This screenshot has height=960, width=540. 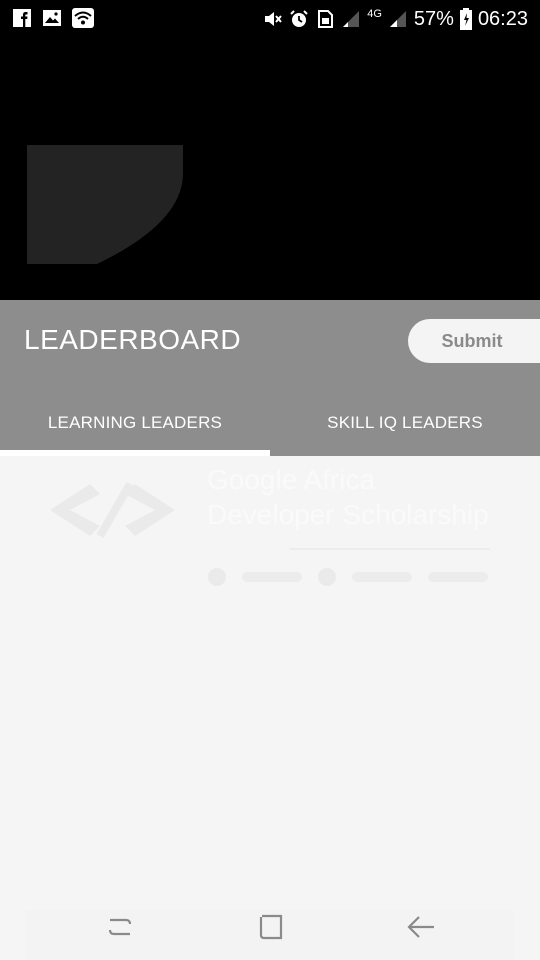 I want to click on banner-title: Google Africa Developer Scholarship, so click(x=367, y=497).